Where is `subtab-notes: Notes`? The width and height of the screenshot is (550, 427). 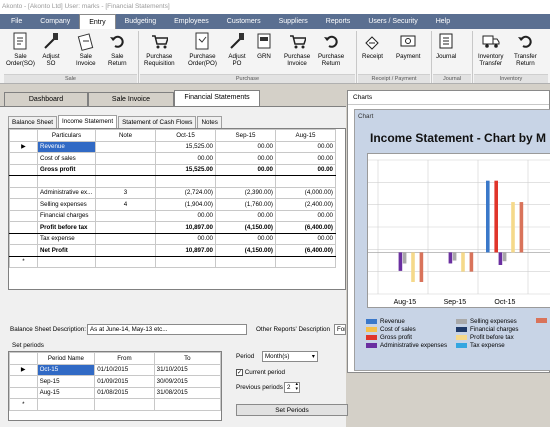
subtab-notes: Notes is located at coordinates (209, 122).